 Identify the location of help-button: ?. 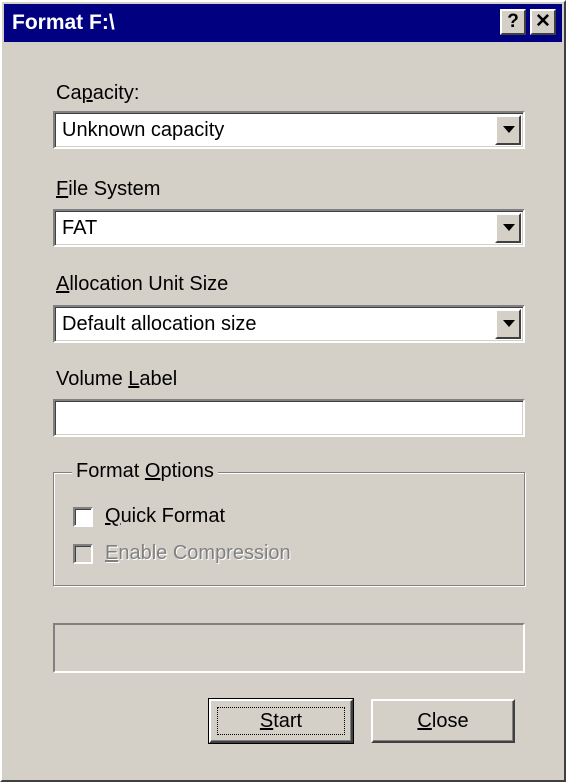
(513, 22).